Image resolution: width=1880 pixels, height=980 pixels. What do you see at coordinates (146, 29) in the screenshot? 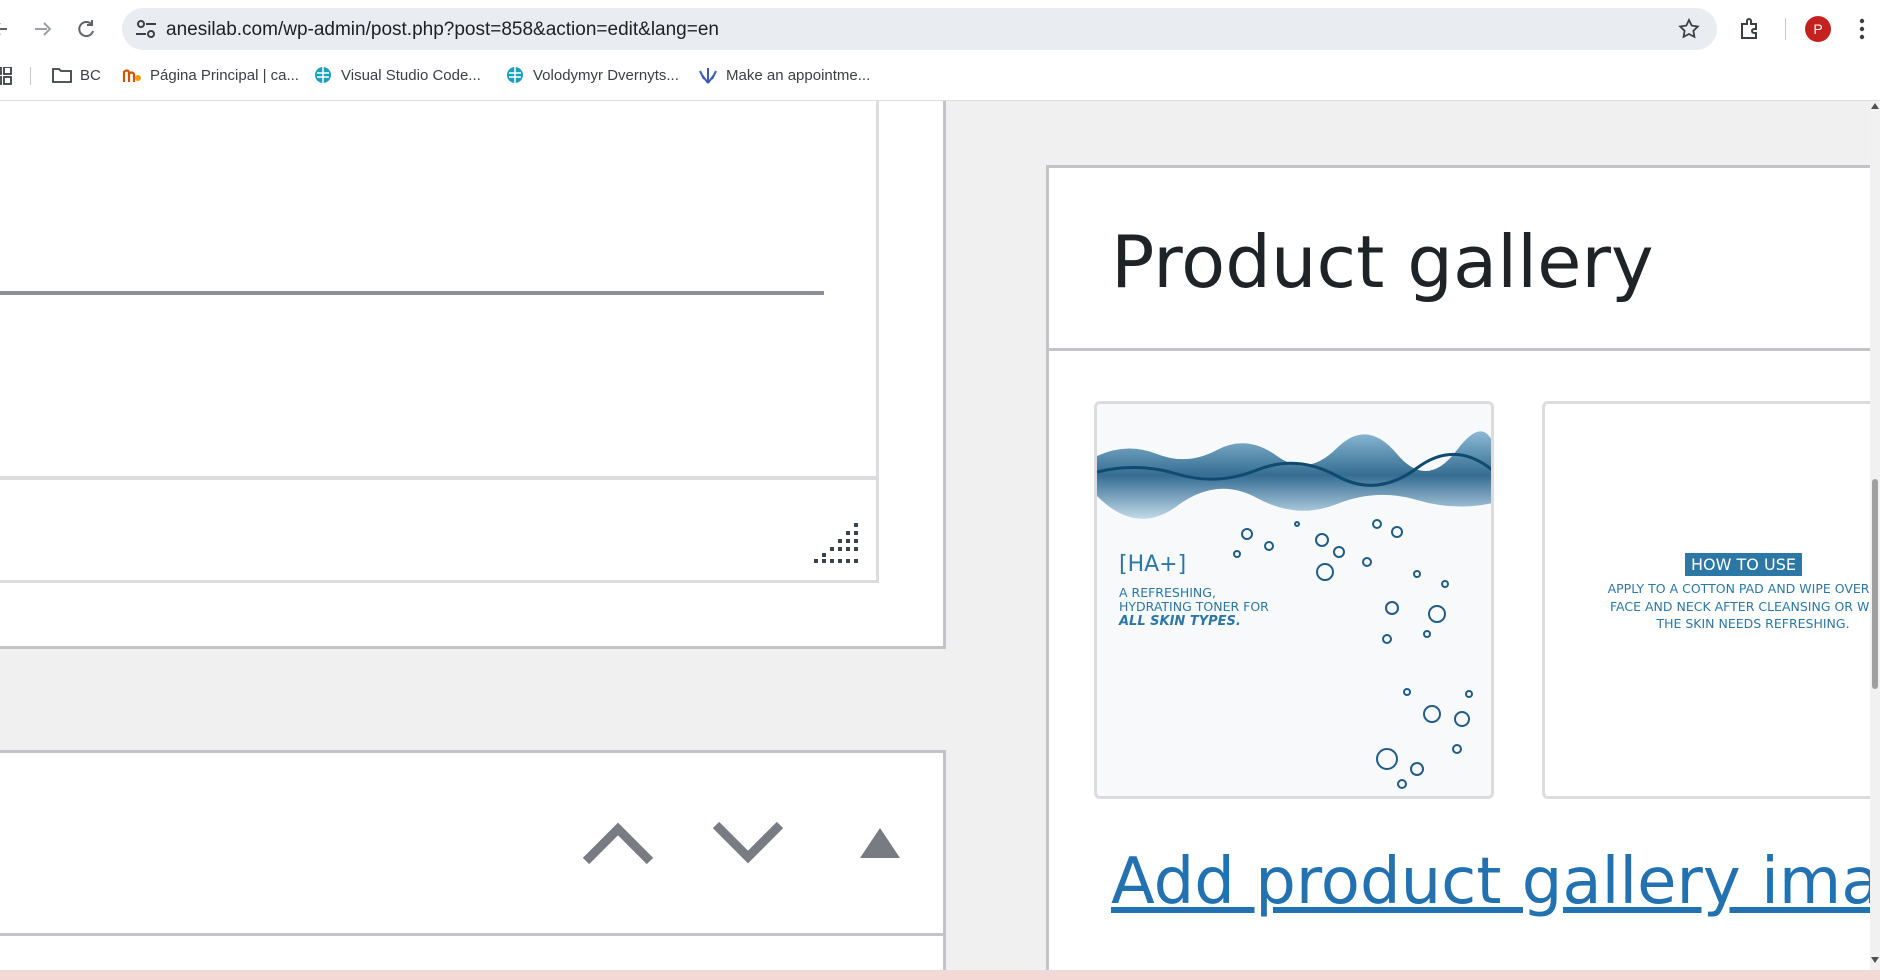
I see `site-settings-icon` at bounding box center [146, 29].